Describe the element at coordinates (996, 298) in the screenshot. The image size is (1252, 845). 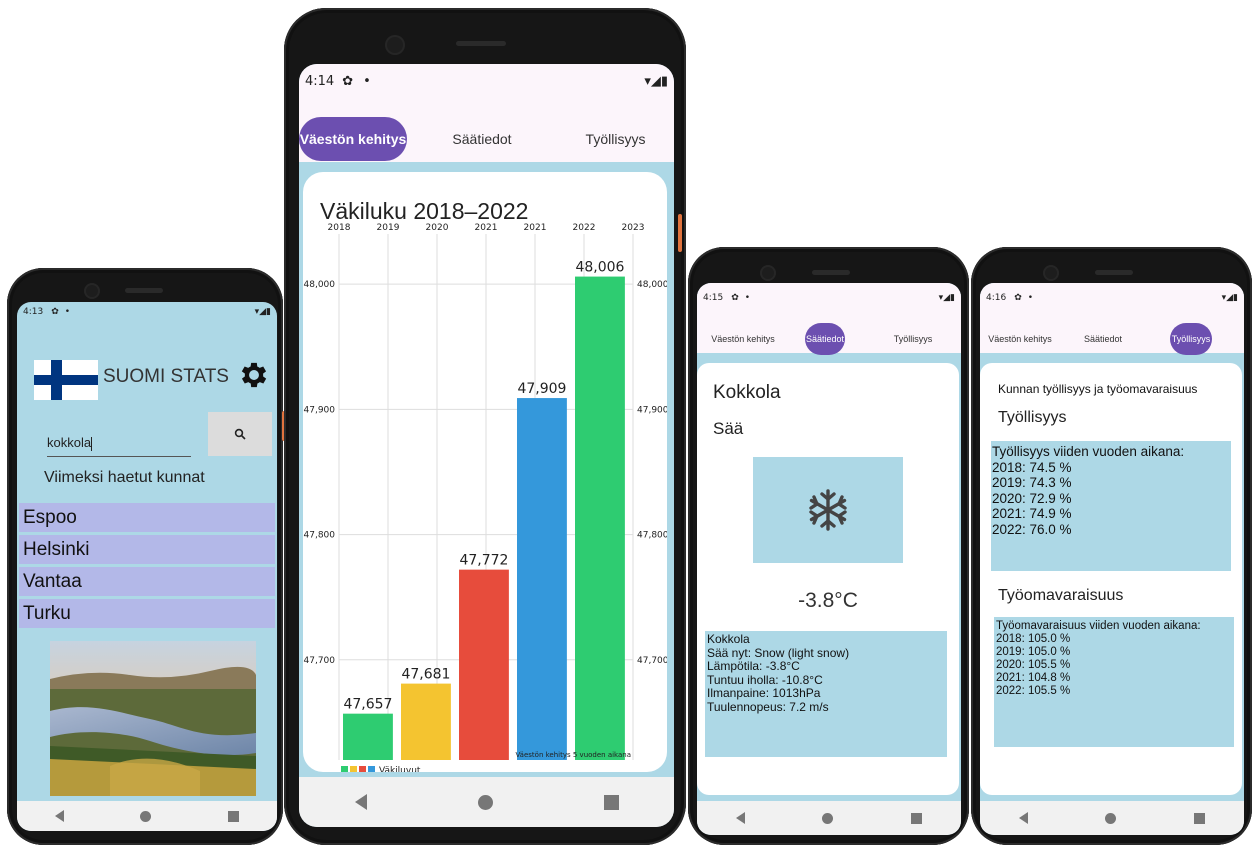
I see `status-time: 4:16` at that location.